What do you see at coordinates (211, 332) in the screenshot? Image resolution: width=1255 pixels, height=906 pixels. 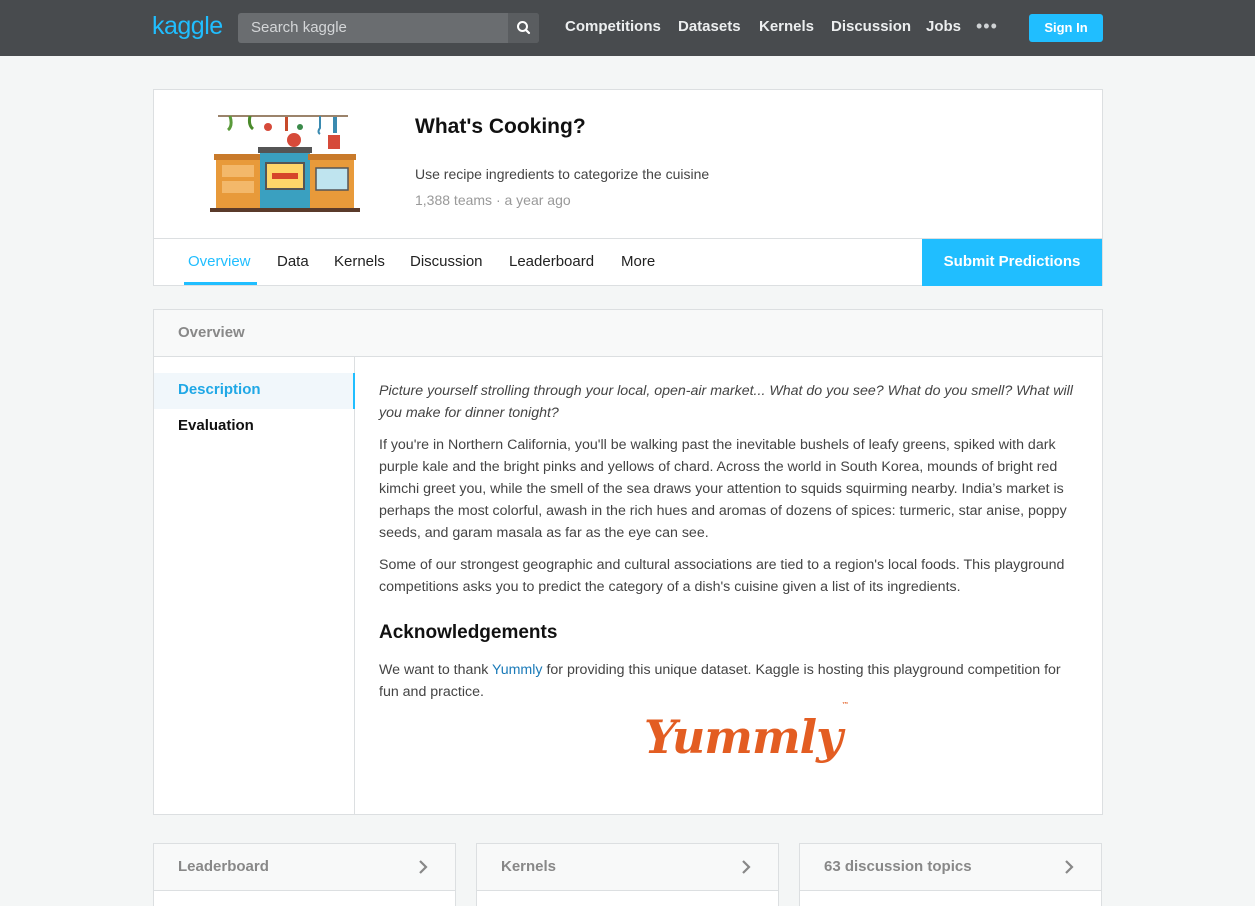 I see `overview-header-label: Overview` at bounding box center [211, 332].